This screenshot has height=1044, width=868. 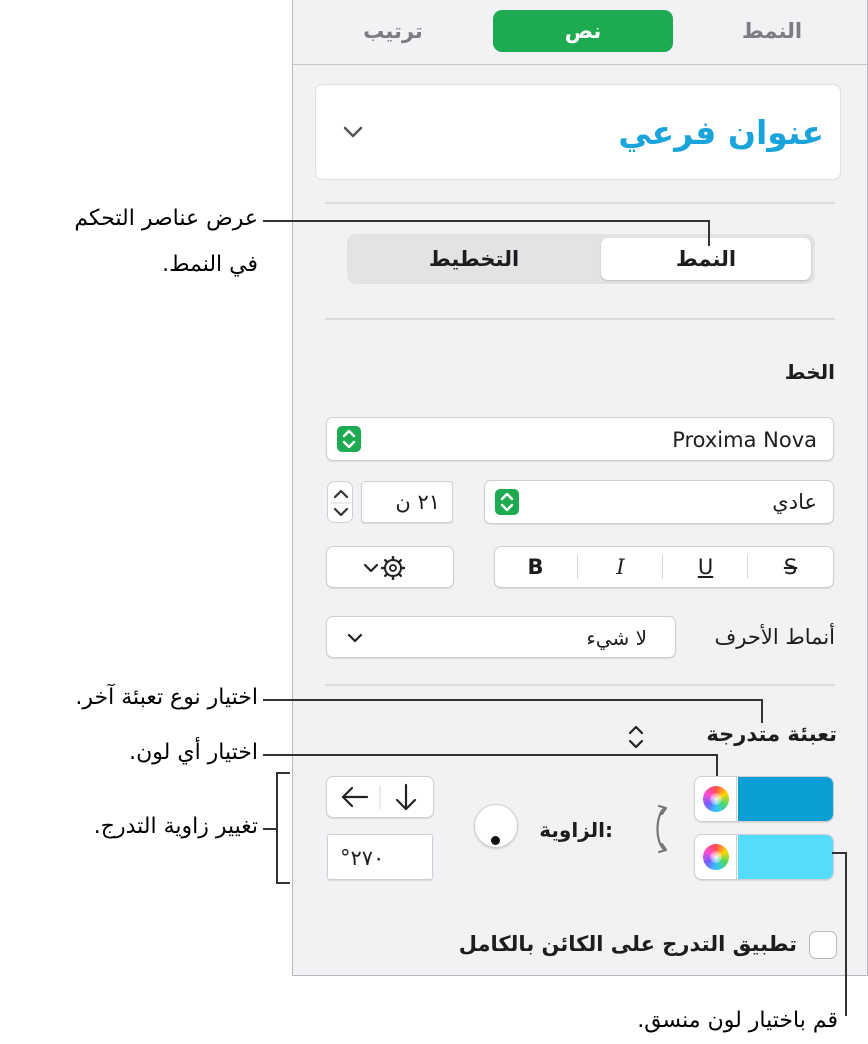 I want to click on callout-fill-type: اختيار نوع تعبئة آخر., so click(x=166, y=697).